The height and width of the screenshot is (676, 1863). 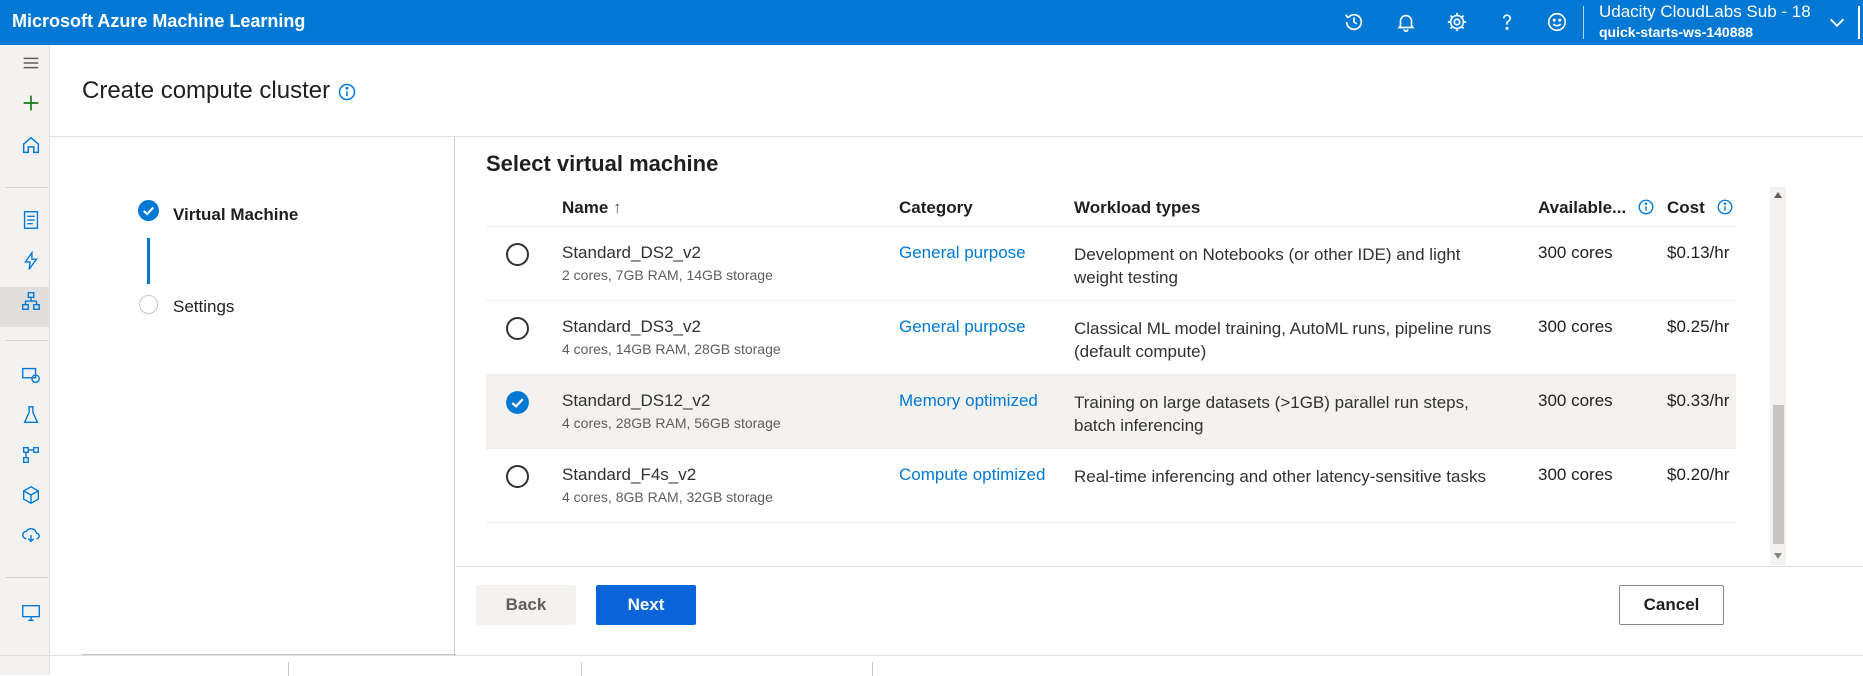 What do you see at coordinates (1698, 326) in the screenshot?
I see `vm-cost: $0.25/hr` at bounding box center [1698, 326].